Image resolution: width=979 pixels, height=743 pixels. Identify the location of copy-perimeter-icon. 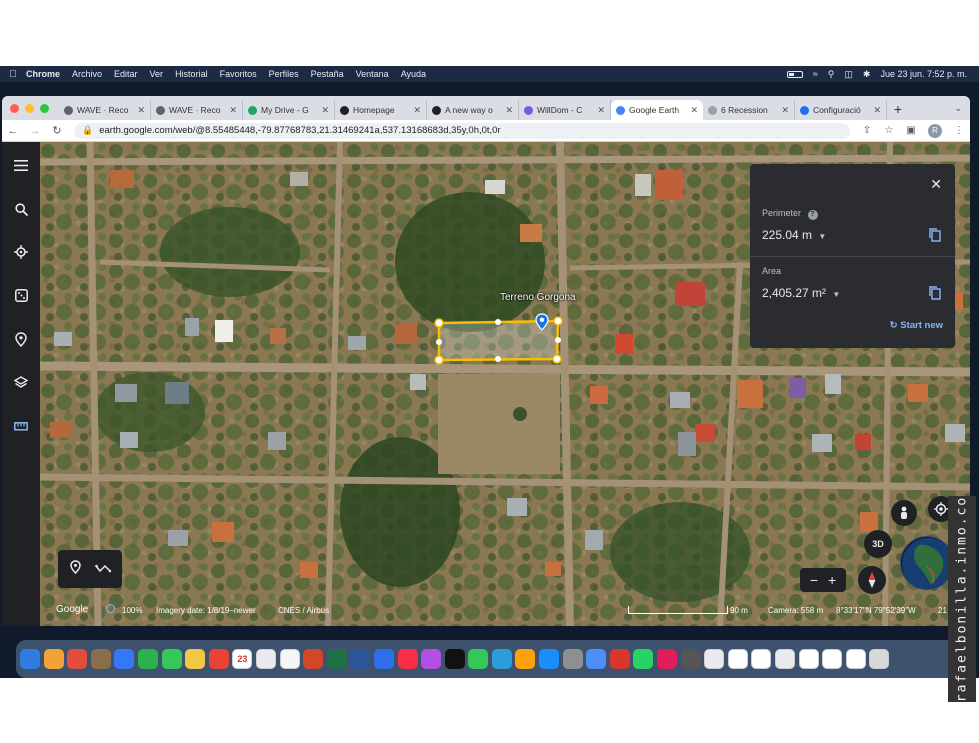
(935, 235).